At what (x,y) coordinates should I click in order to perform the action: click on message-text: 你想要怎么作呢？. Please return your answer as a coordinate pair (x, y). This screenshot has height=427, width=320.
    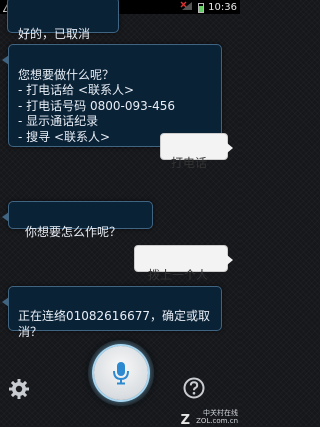
    Looking at the image, I should click on (73, 232).